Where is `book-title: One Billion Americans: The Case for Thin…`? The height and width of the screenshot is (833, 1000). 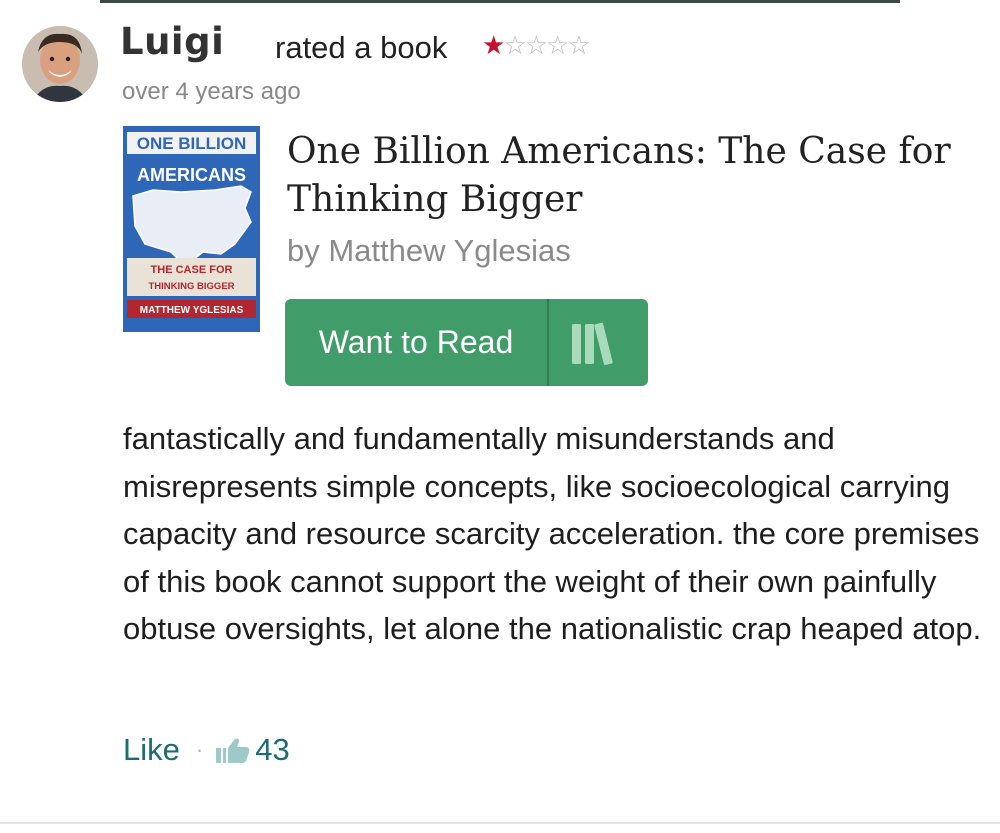 book-title: One Billion Americans: The Case for Thin… is located at coordinates (632, 176).